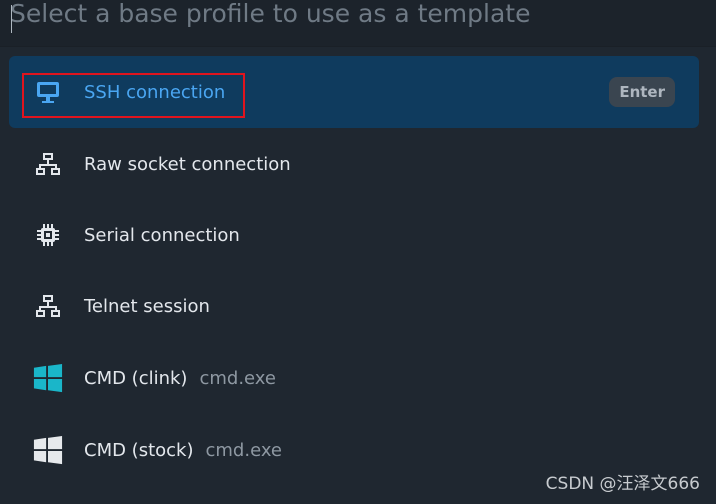 This screenshot has width=716, height=504. I want to click on profile-item-raw-socket-connection: Raw socket connection, so click(354, 164).